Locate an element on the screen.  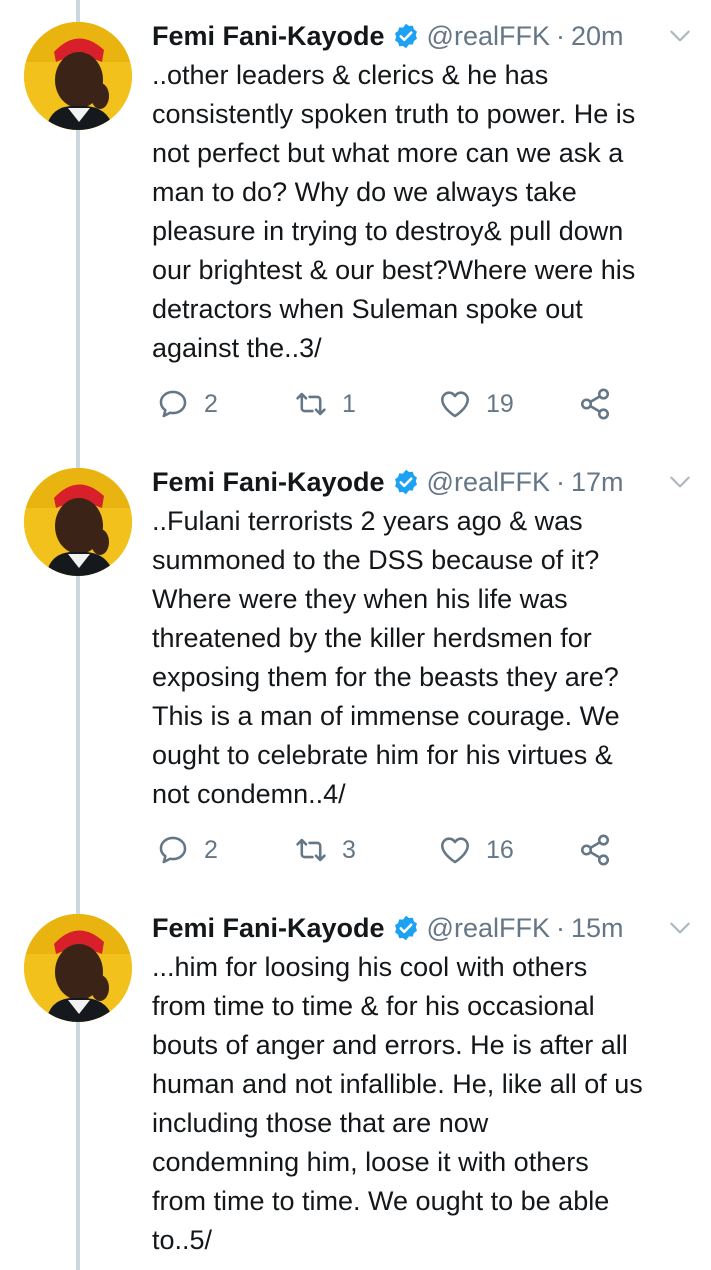
tweet-actions: 2 3 16 is located at coordinates (396, 850).